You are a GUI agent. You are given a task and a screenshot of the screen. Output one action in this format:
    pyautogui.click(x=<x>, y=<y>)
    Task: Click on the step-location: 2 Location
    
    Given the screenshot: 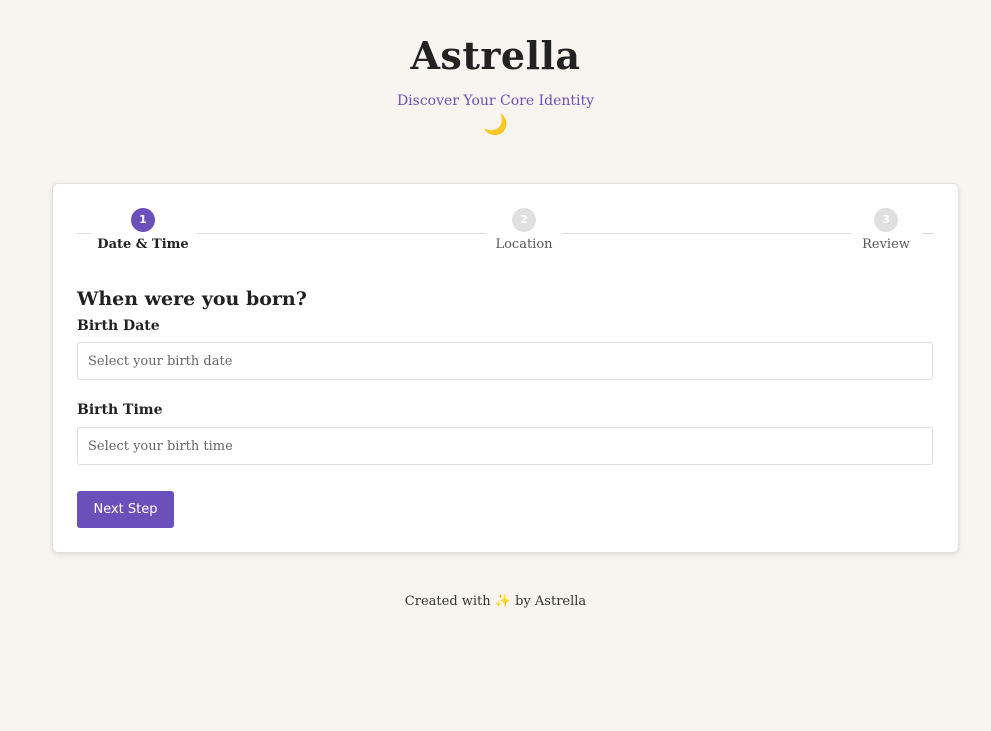 What is the action you would take?
    pyautogui.click(x=524, y=230)
    